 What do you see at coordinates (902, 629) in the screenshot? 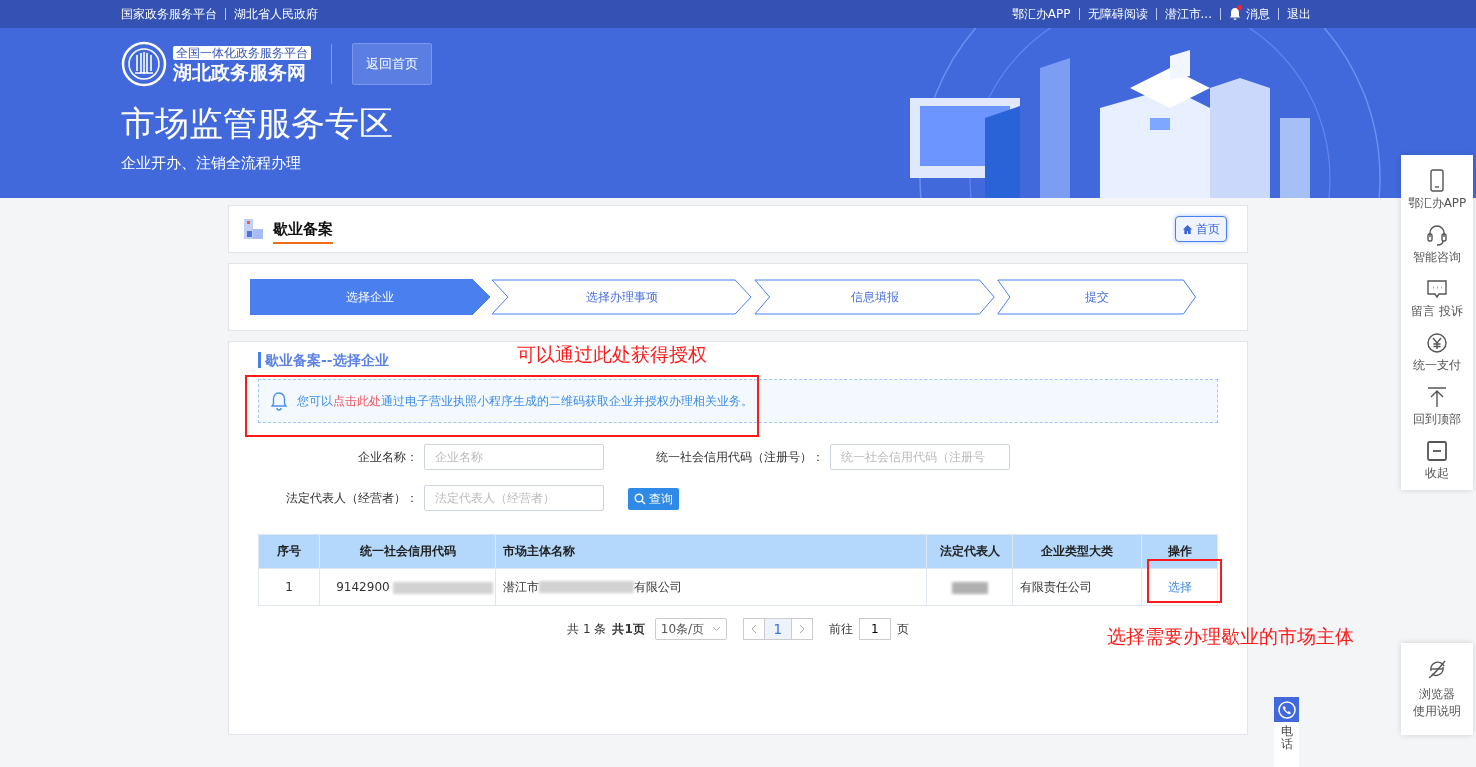
I see `page-suffix: 页` at bounding box center [902, 629].